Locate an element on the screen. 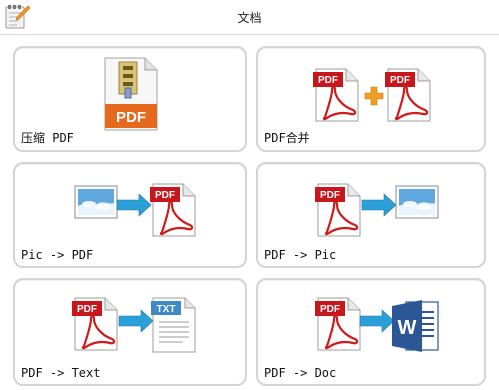  image-to-pdf-icon: PDF is located at coordinates (135, 210).